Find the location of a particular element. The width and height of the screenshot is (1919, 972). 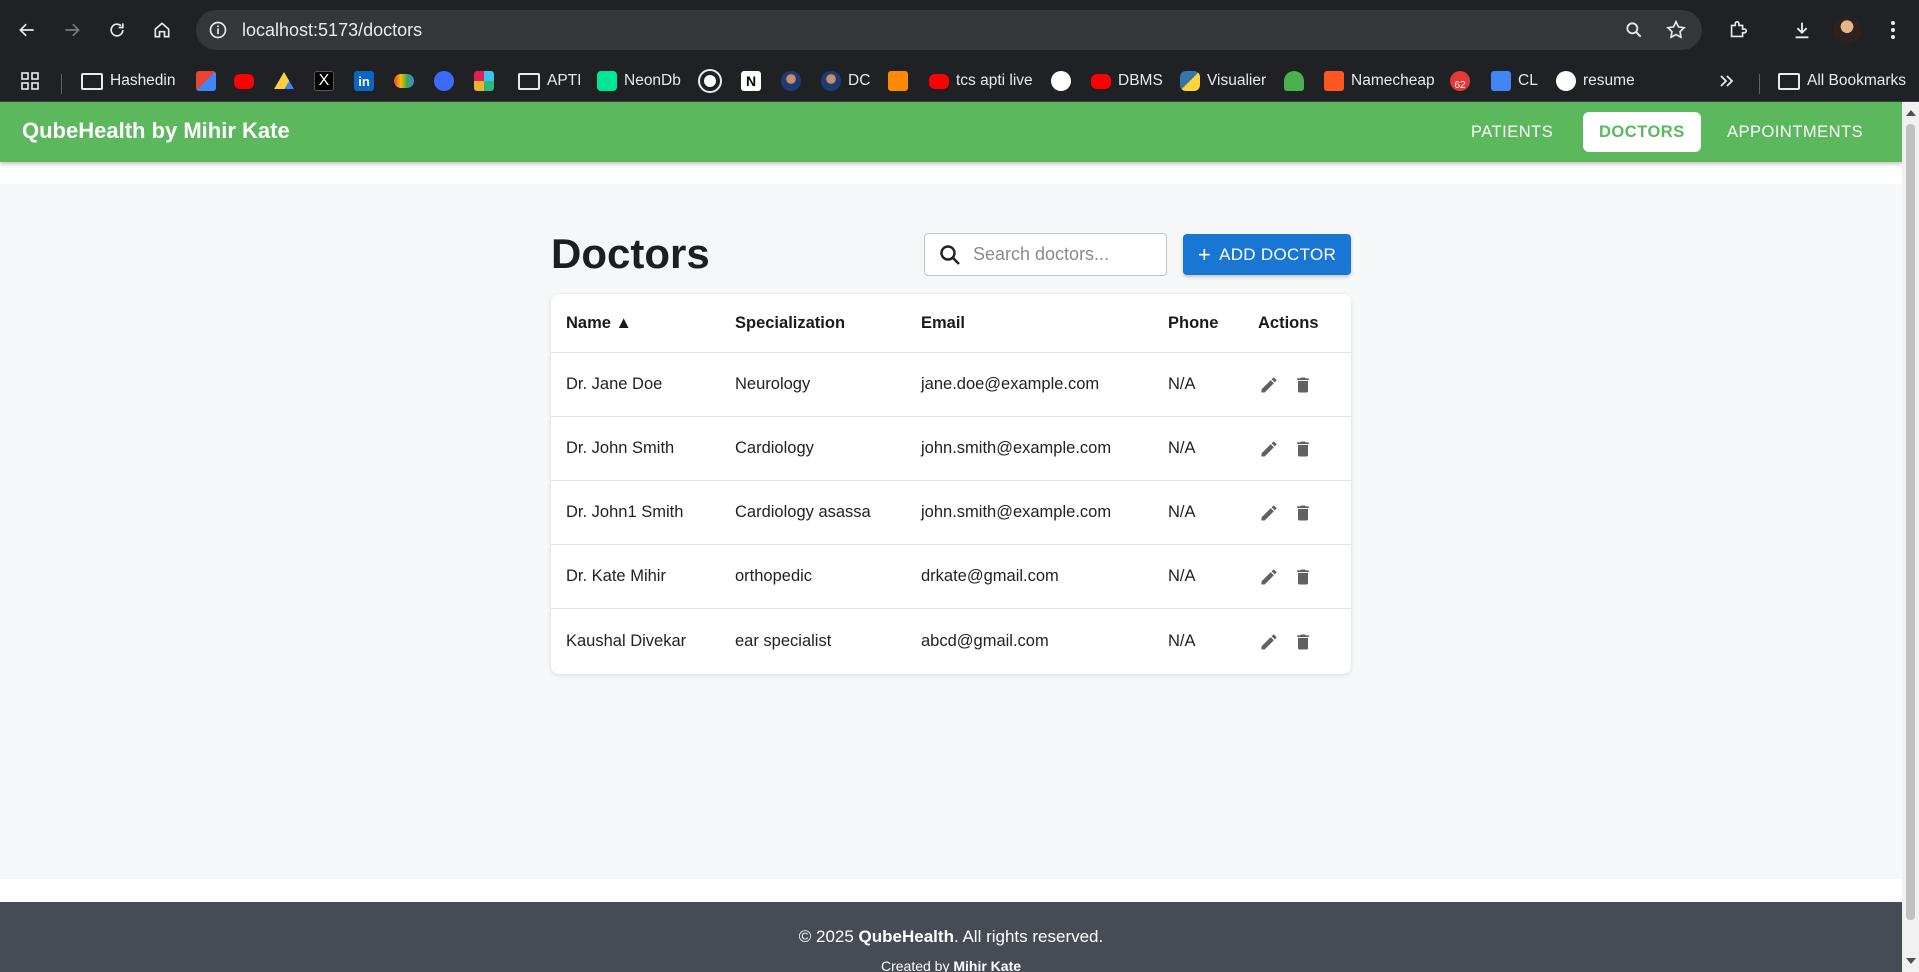

bookmark-notion: N is located at coordinates (751, 81).